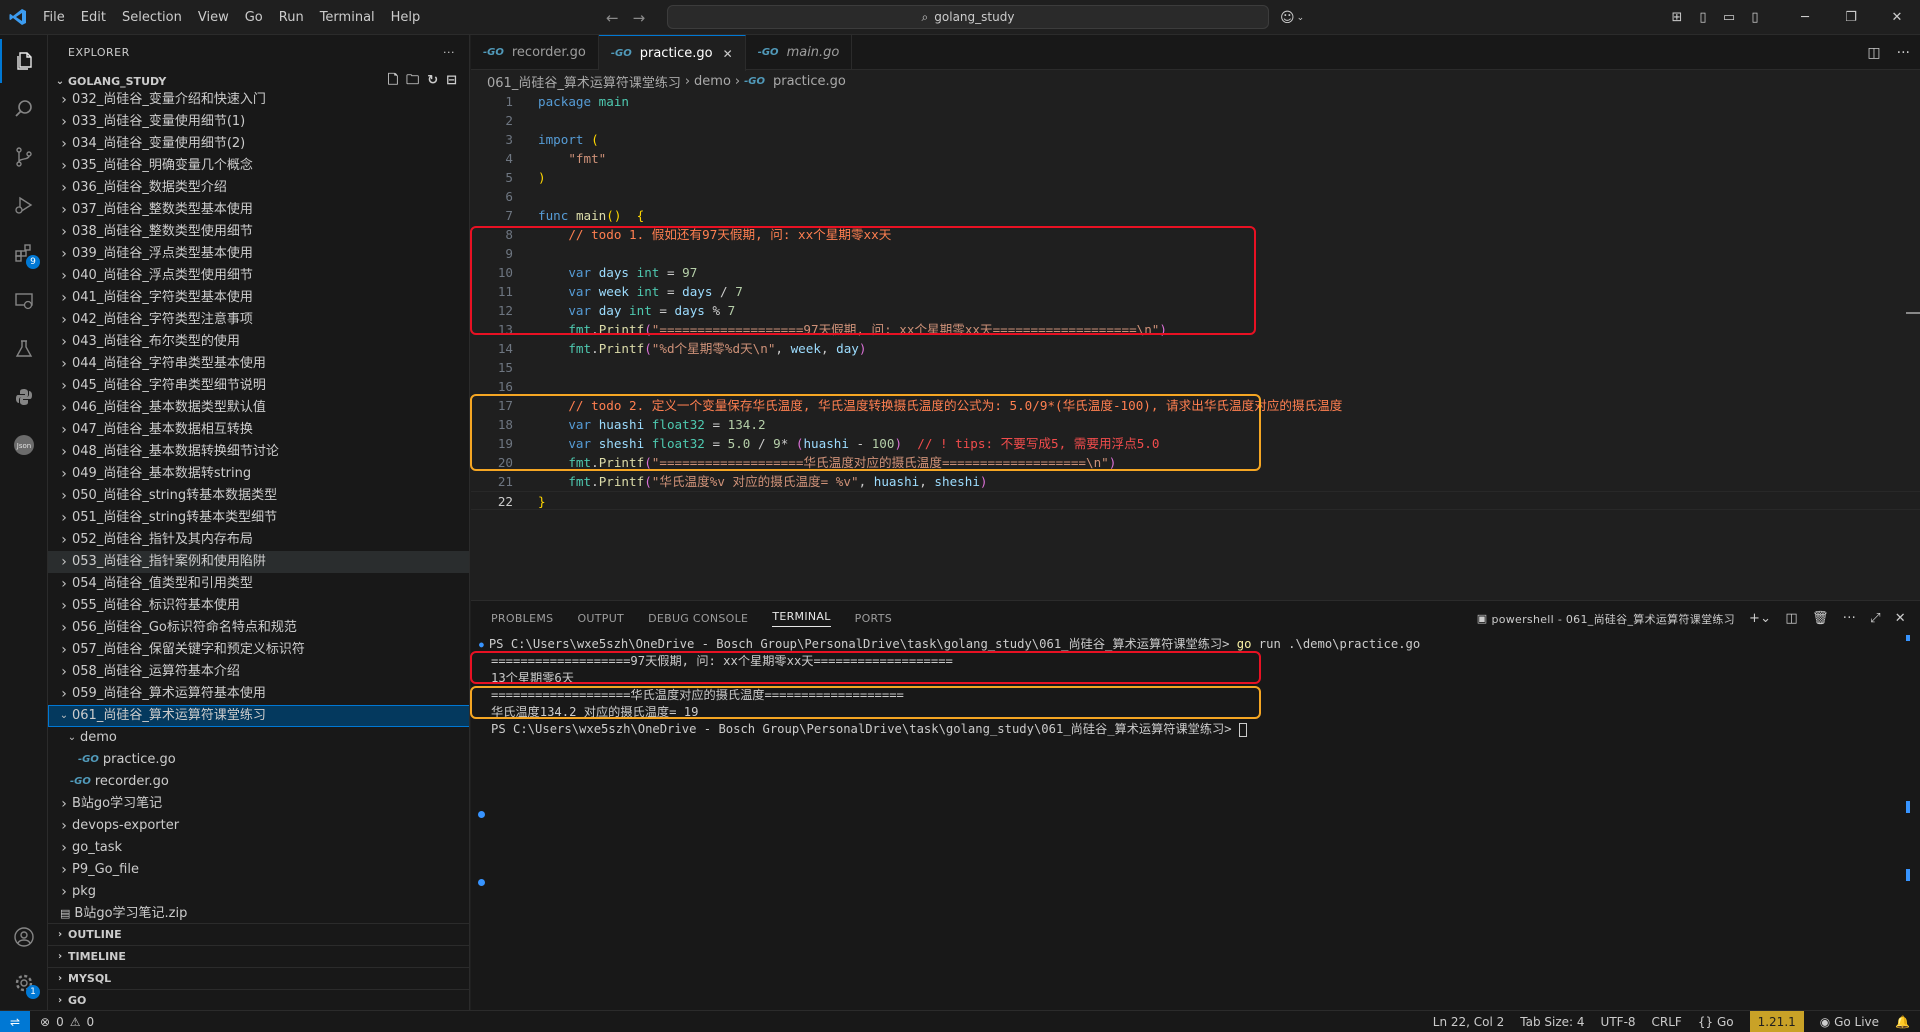  I want to click on tree-folder: › 034_尚硅谷_变量使用细节(2), so click(258, 144).